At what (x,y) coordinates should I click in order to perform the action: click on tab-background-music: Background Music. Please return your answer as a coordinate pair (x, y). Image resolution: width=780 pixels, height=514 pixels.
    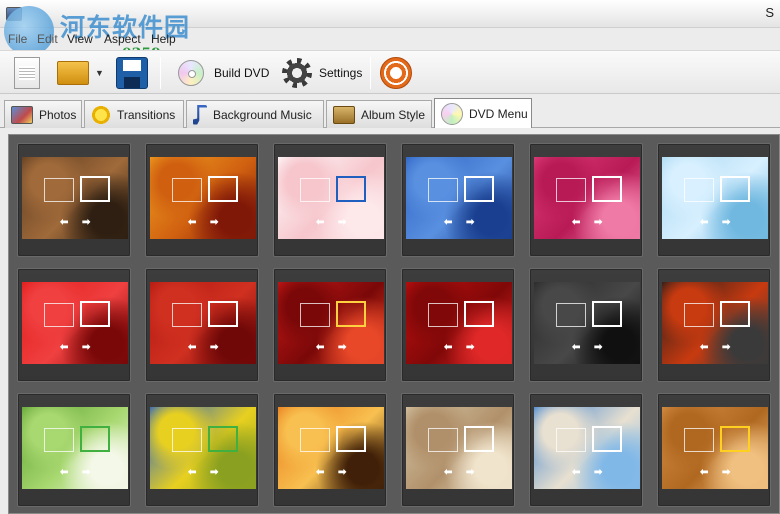
    Looking at the image, I should click on (255, 114).